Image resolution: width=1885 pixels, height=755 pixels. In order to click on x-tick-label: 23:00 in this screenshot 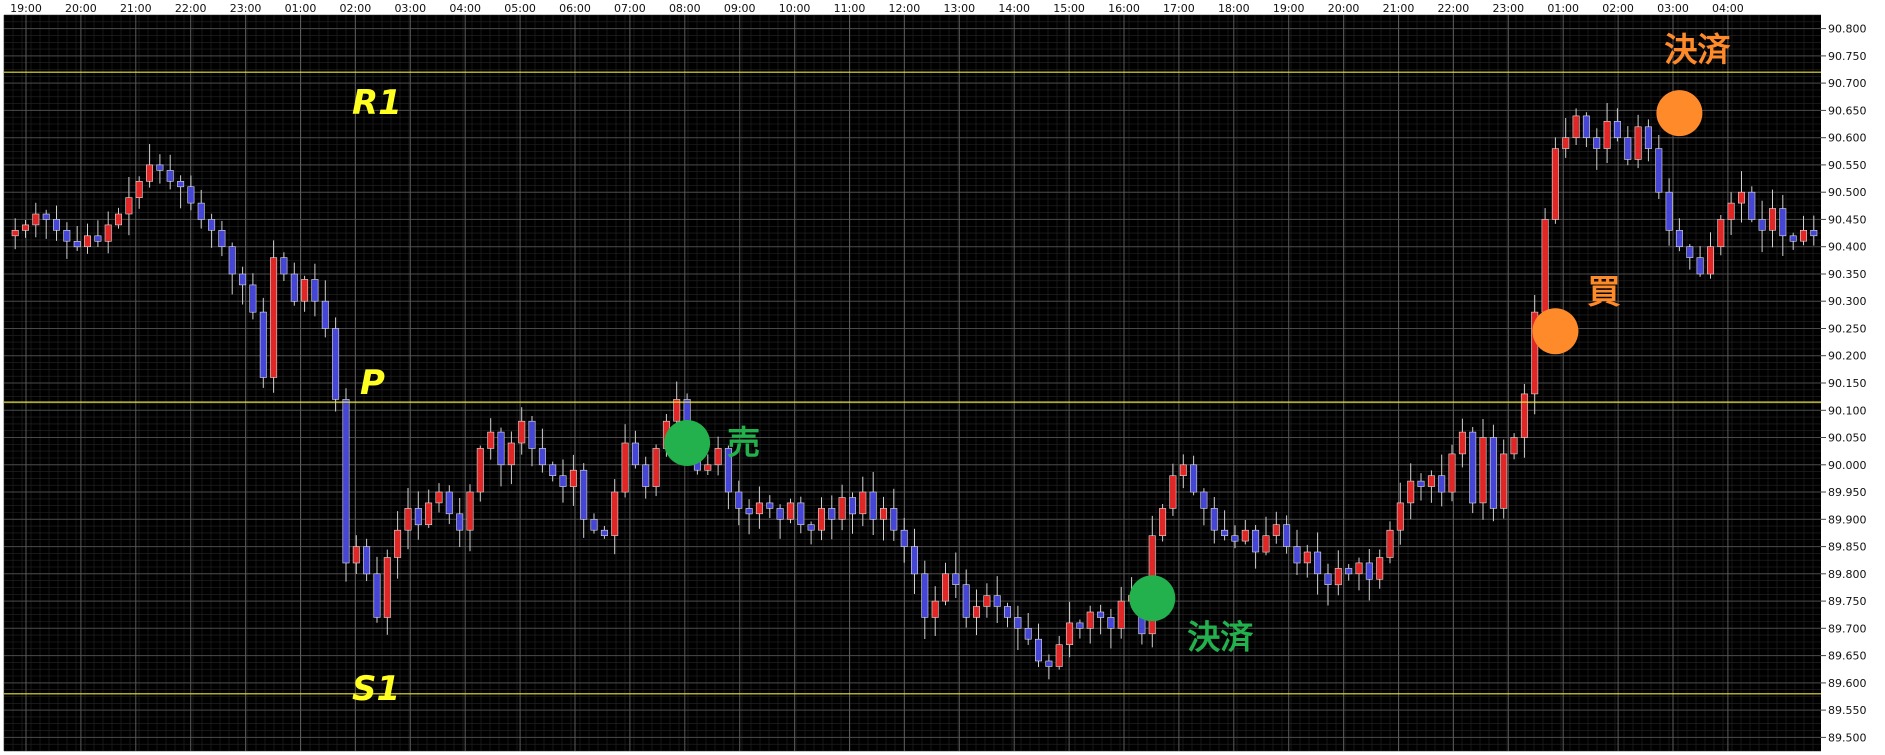, I will do `click(1508, 8)`.